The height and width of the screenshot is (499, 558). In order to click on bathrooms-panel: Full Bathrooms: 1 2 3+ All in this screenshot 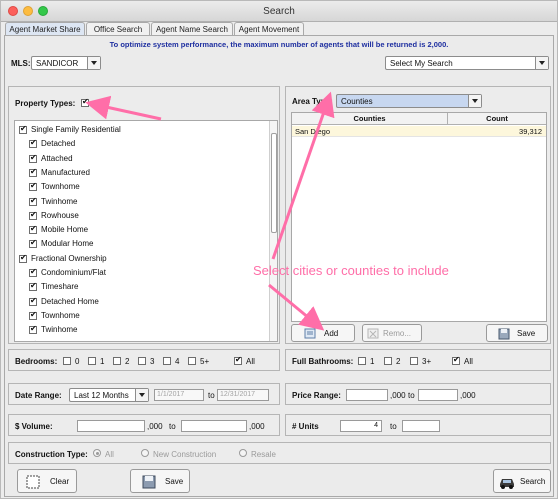, I will do `click(418, 360)`.